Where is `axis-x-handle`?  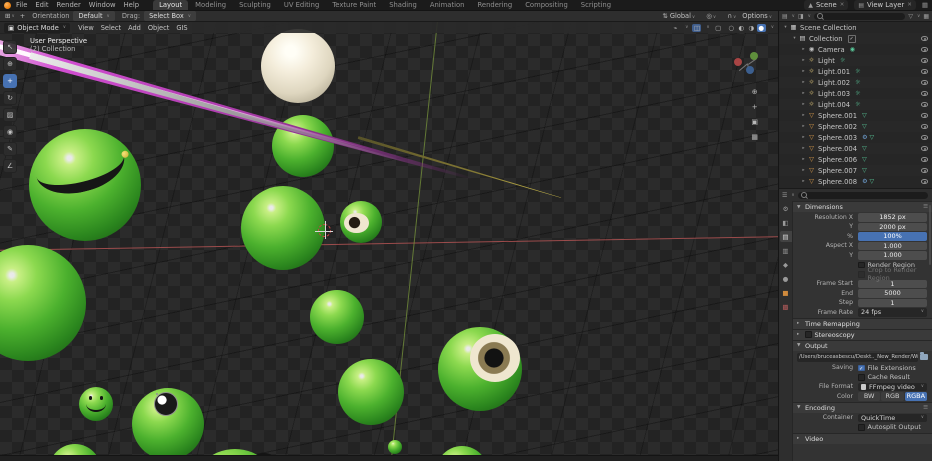
axis-x-handle is located at coordinates (738, 62).